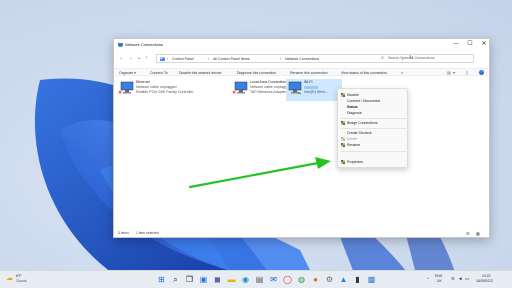  Describe the element at coordinates (439, 281) in the screenshot. I see `language-region: UK` at that location.